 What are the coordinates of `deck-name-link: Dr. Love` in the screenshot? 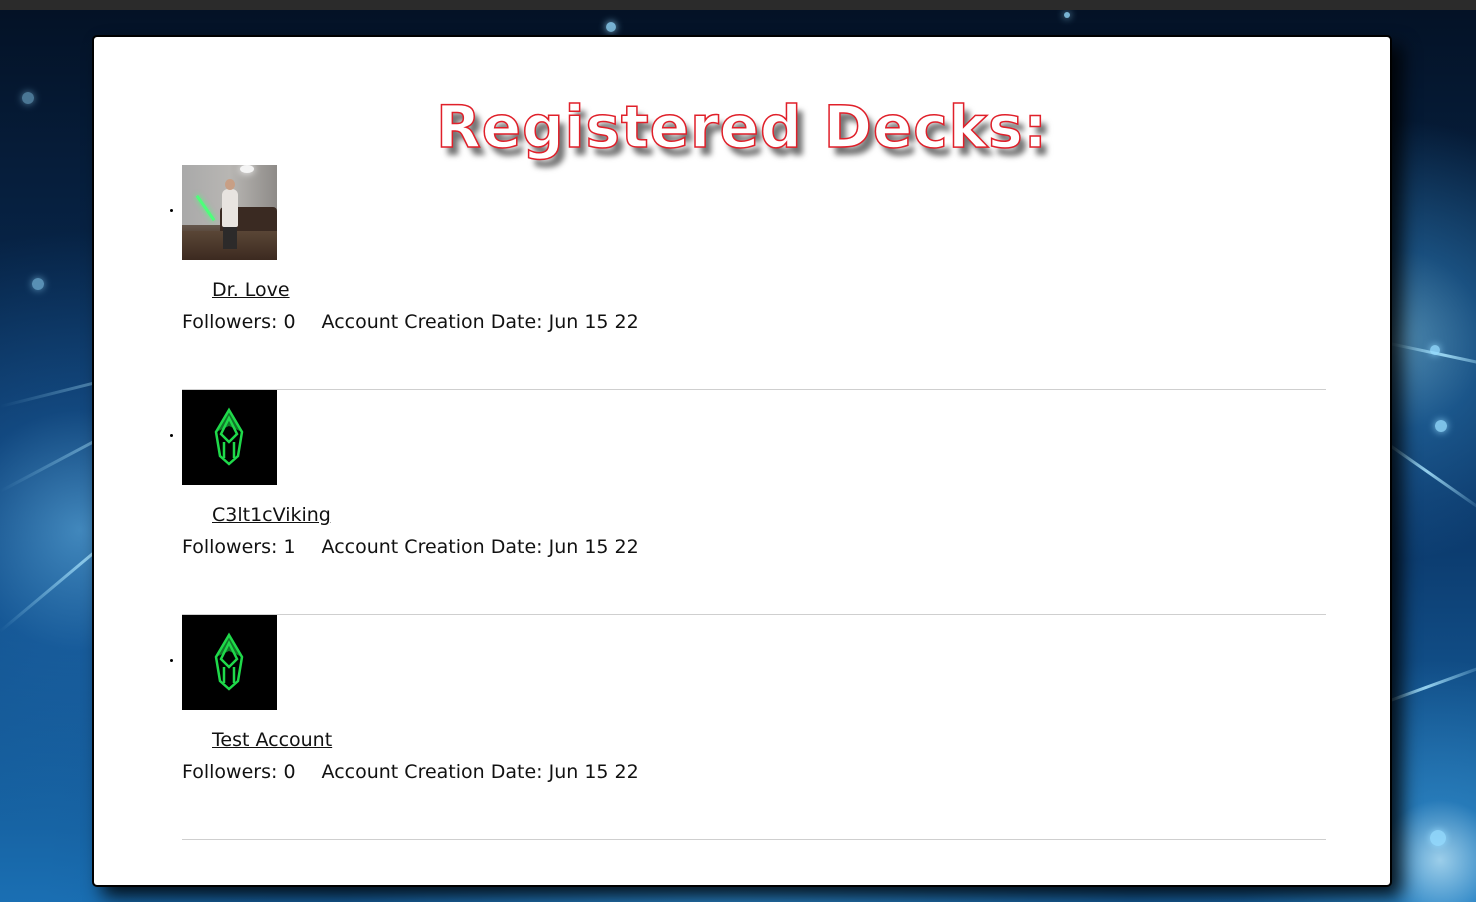 It's located at (251, 290).